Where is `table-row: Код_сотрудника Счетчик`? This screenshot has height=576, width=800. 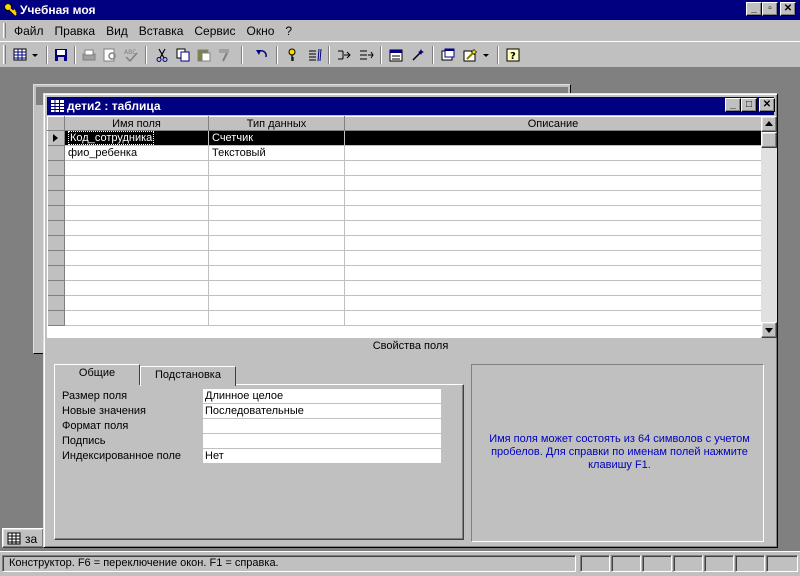 table-row: Код_сотрудника Счетчик is located at coordinates (404, 138).